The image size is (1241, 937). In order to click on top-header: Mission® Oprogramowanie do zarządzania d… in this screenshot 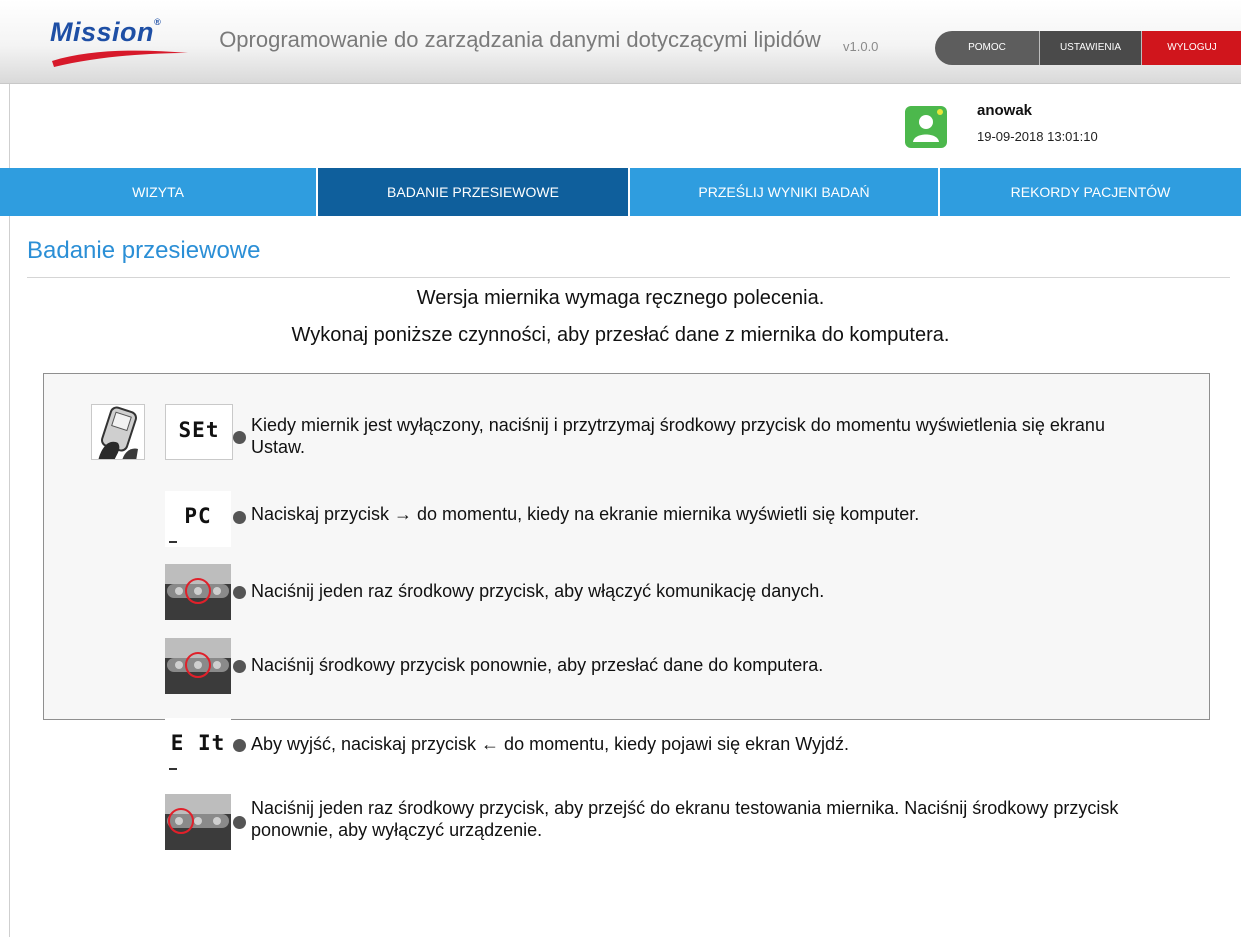, I will do `click(620, 42)`.